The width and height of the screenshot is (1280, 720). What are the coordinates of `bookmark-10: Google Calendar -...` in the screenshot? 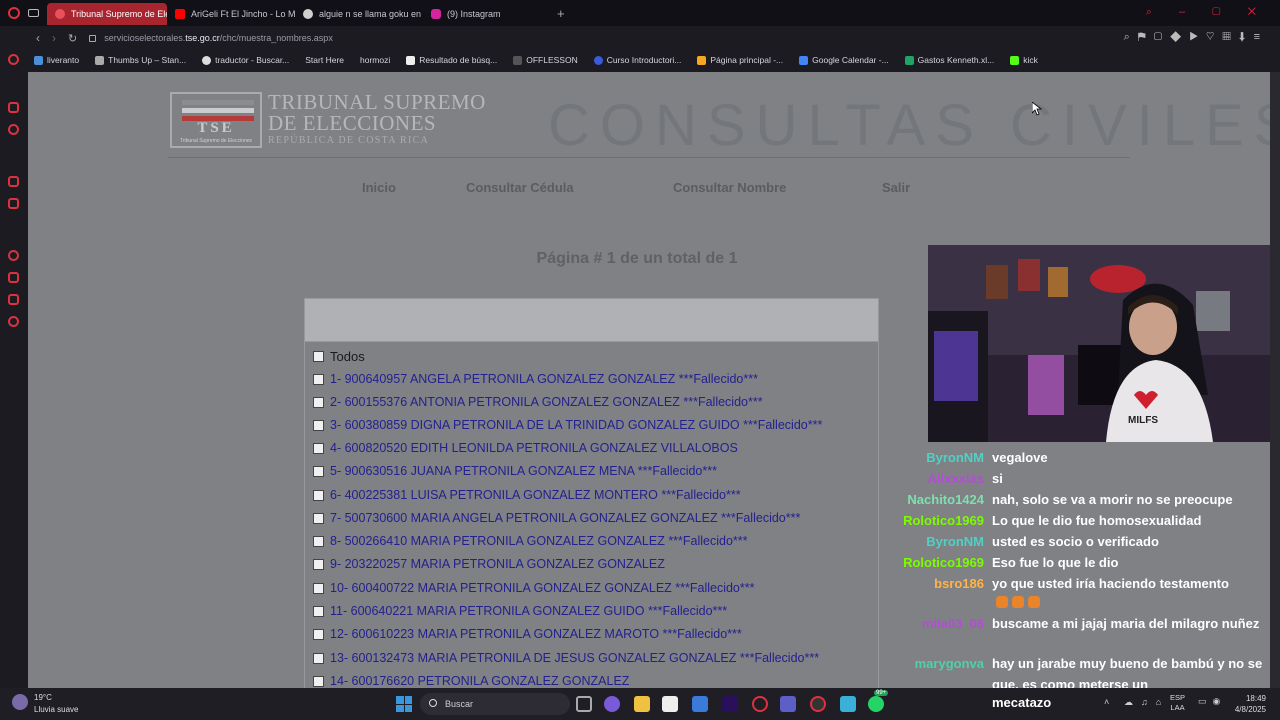 It's located at (844, 60).